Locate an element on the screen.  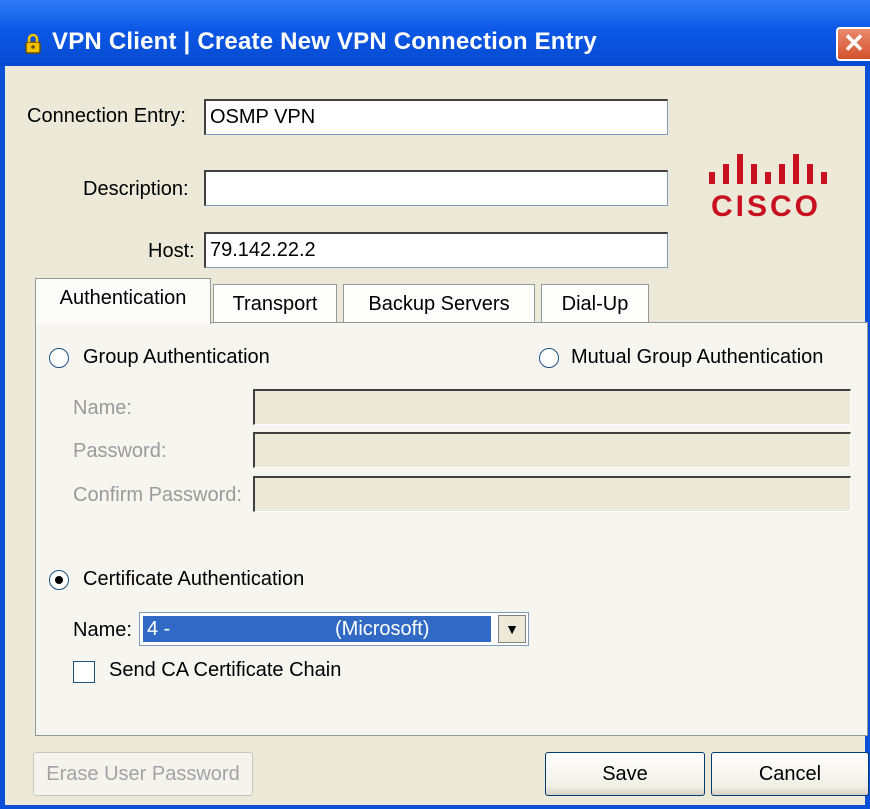
description-input is located at coordinates (436, 188).